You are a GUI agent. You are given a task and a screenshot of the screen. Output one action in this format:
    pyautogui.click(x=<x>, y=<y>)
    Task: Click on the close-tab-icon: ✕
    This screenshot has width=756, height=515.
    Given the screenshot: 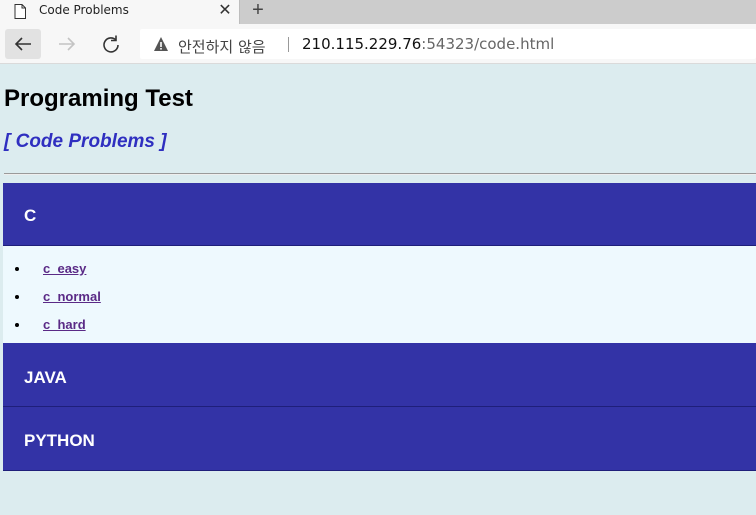 What is the action you would take?
    pyautogui.click(x=225, y=11)
    